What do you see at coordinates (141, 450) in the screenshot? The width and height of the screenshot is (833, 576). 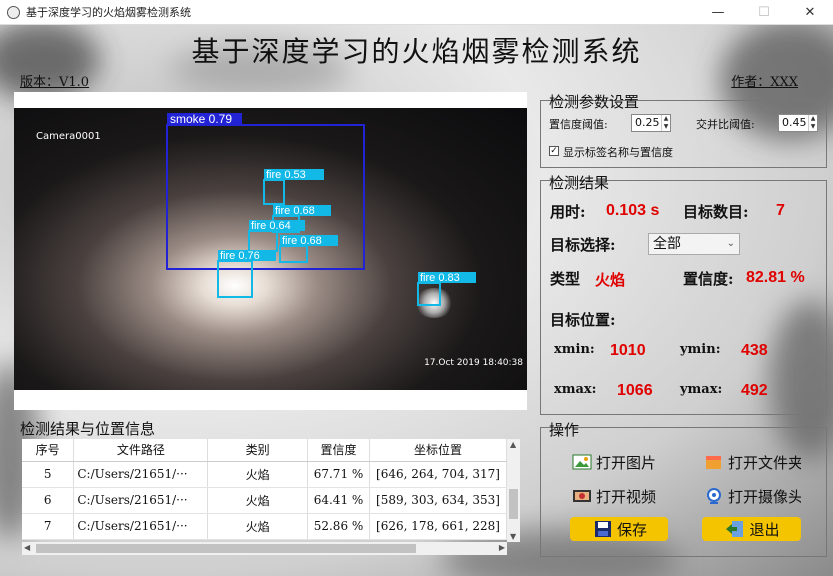 I see `column-header: 文件路径` at bounding box center [141, 450].